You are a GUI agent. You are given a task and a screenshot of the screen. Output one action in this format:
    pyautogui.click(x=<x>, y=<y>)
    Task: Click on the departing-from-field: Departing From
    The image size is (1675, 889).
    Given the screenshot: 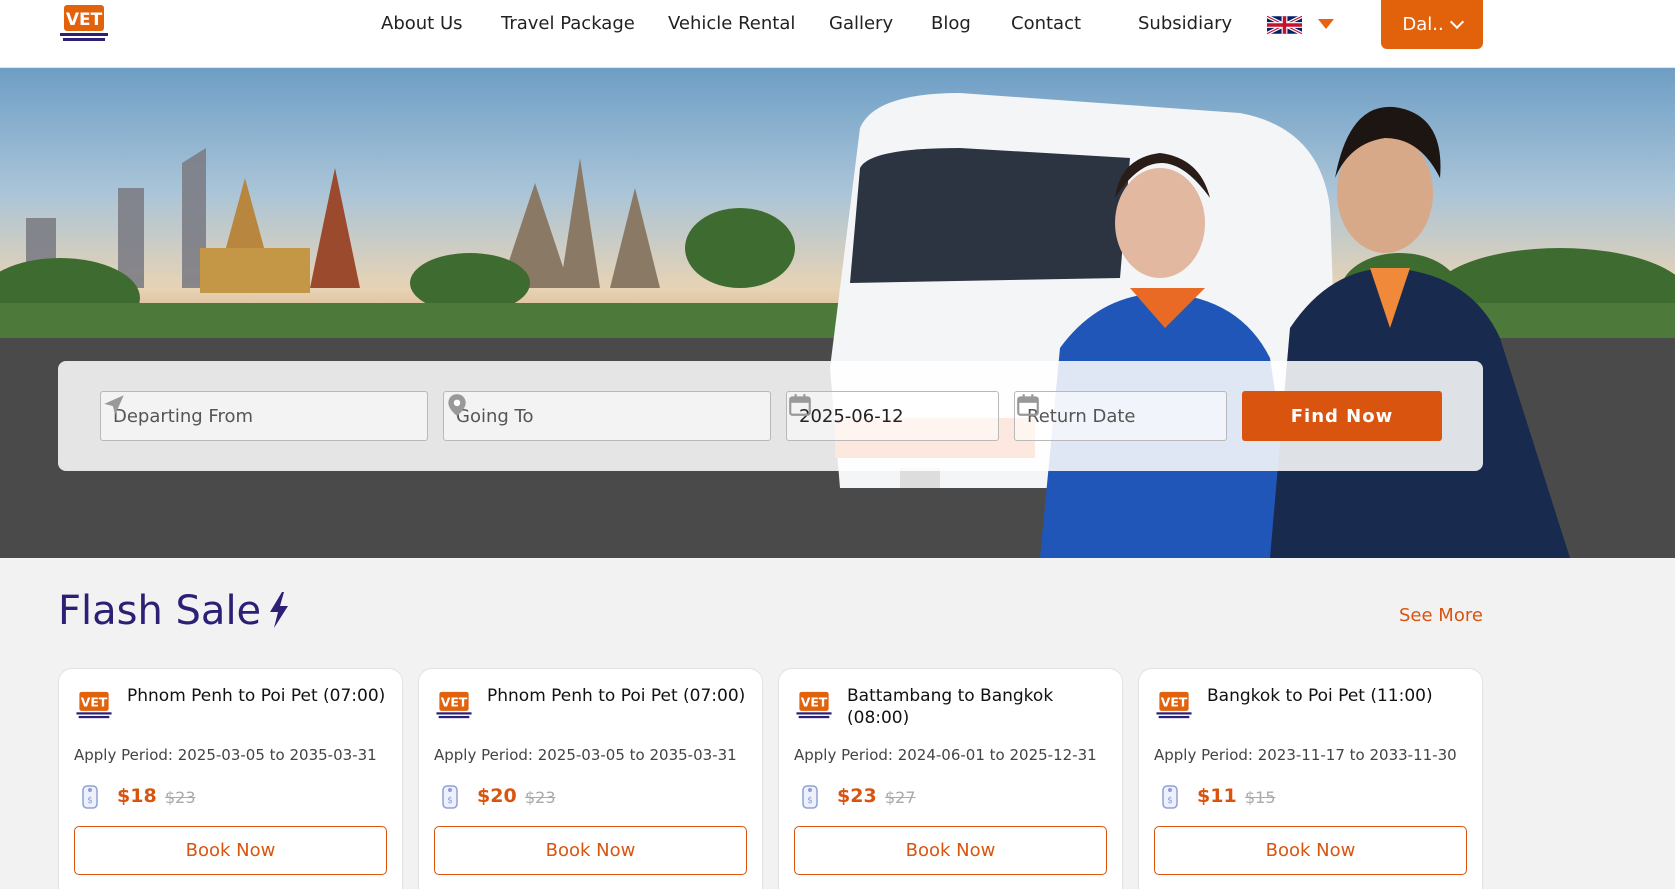 What is the action you would take?
    pyautogui.click(x=264, y=416)
    